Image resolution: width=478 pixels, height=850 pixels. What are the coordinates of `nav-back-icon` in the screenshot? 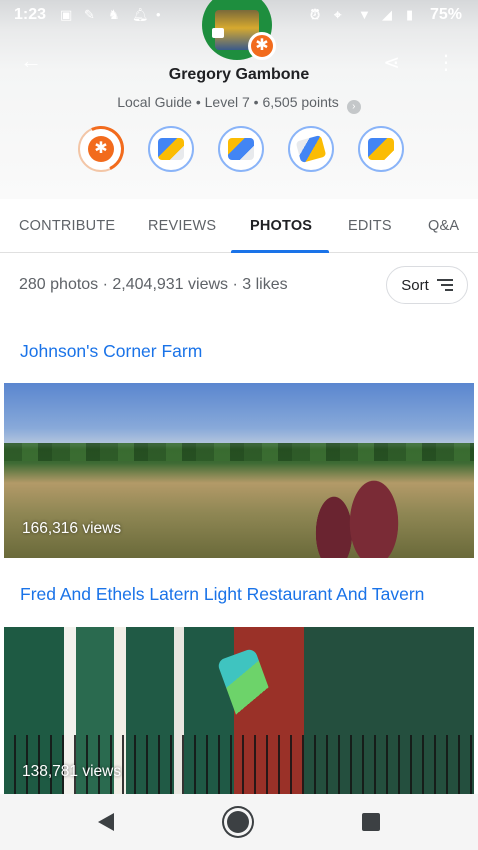 It's located at (106, 822).